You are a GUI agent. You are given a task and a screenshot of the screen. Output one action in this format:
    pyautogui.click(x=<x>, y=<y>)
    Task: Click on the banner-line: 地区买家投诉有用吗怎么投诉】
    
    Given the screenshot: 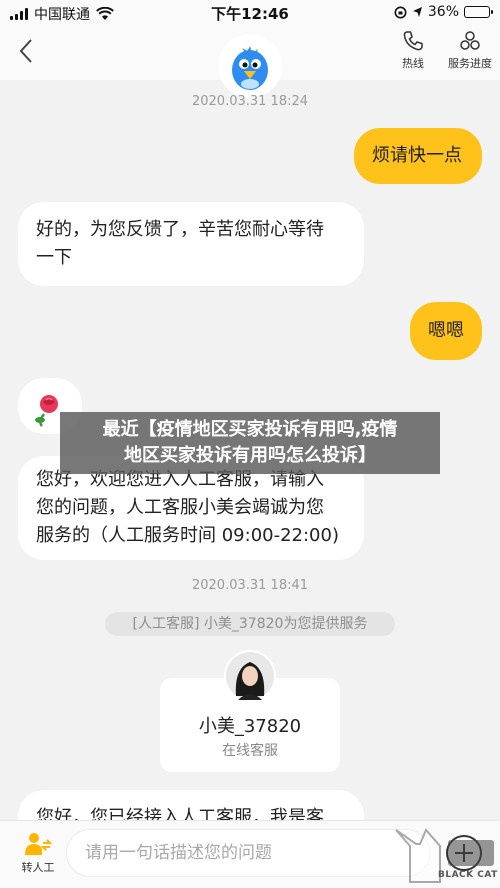 What is the action you would take?
    pyautogui.click(x=250, y=455)
    